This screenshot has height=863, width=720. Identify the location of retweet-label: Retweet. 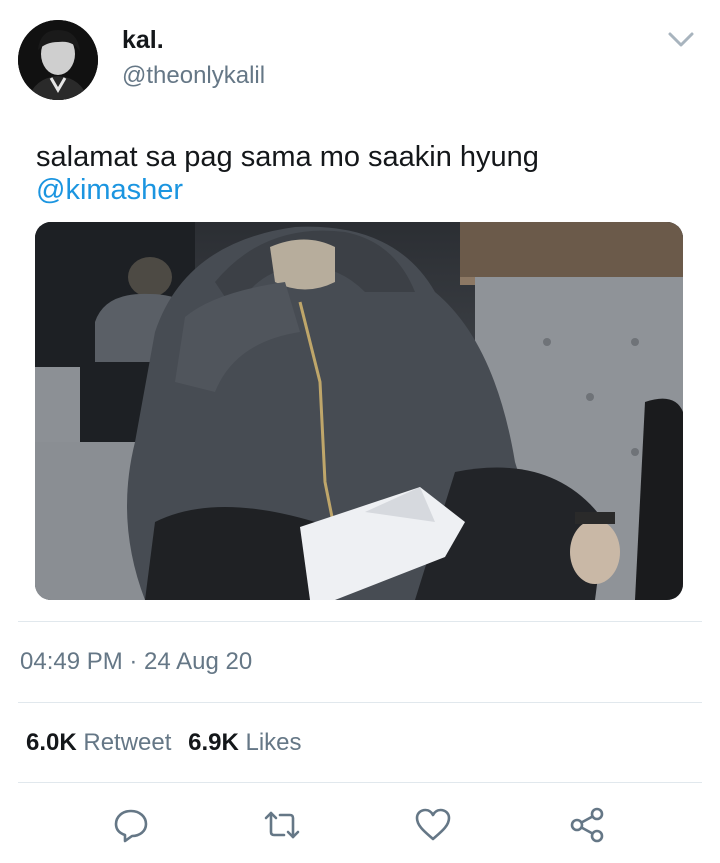
(127, 742).